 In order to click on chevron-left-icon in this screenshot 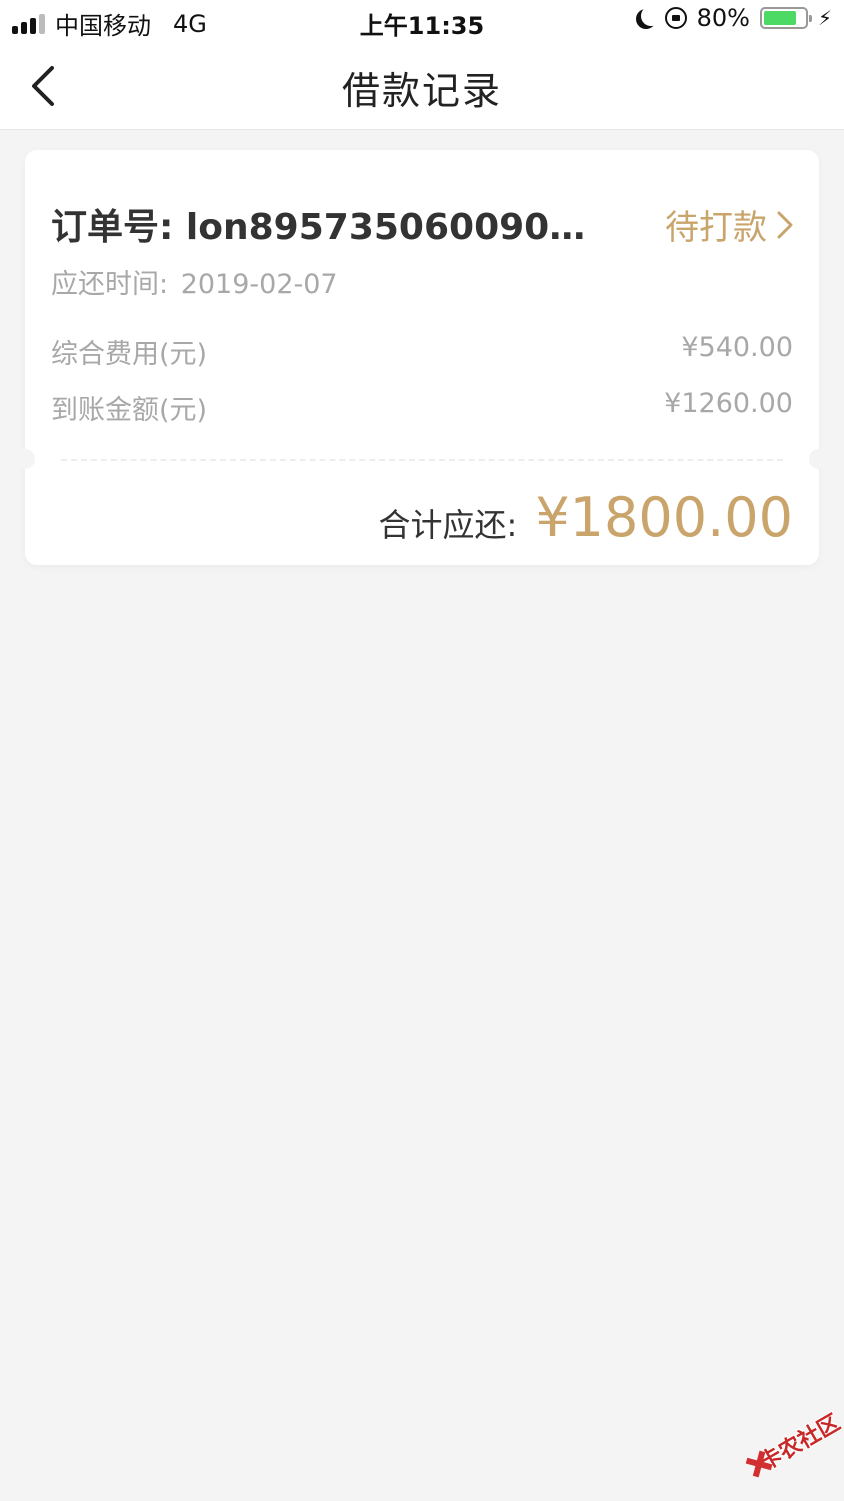, I will do `click(43, 86)`.